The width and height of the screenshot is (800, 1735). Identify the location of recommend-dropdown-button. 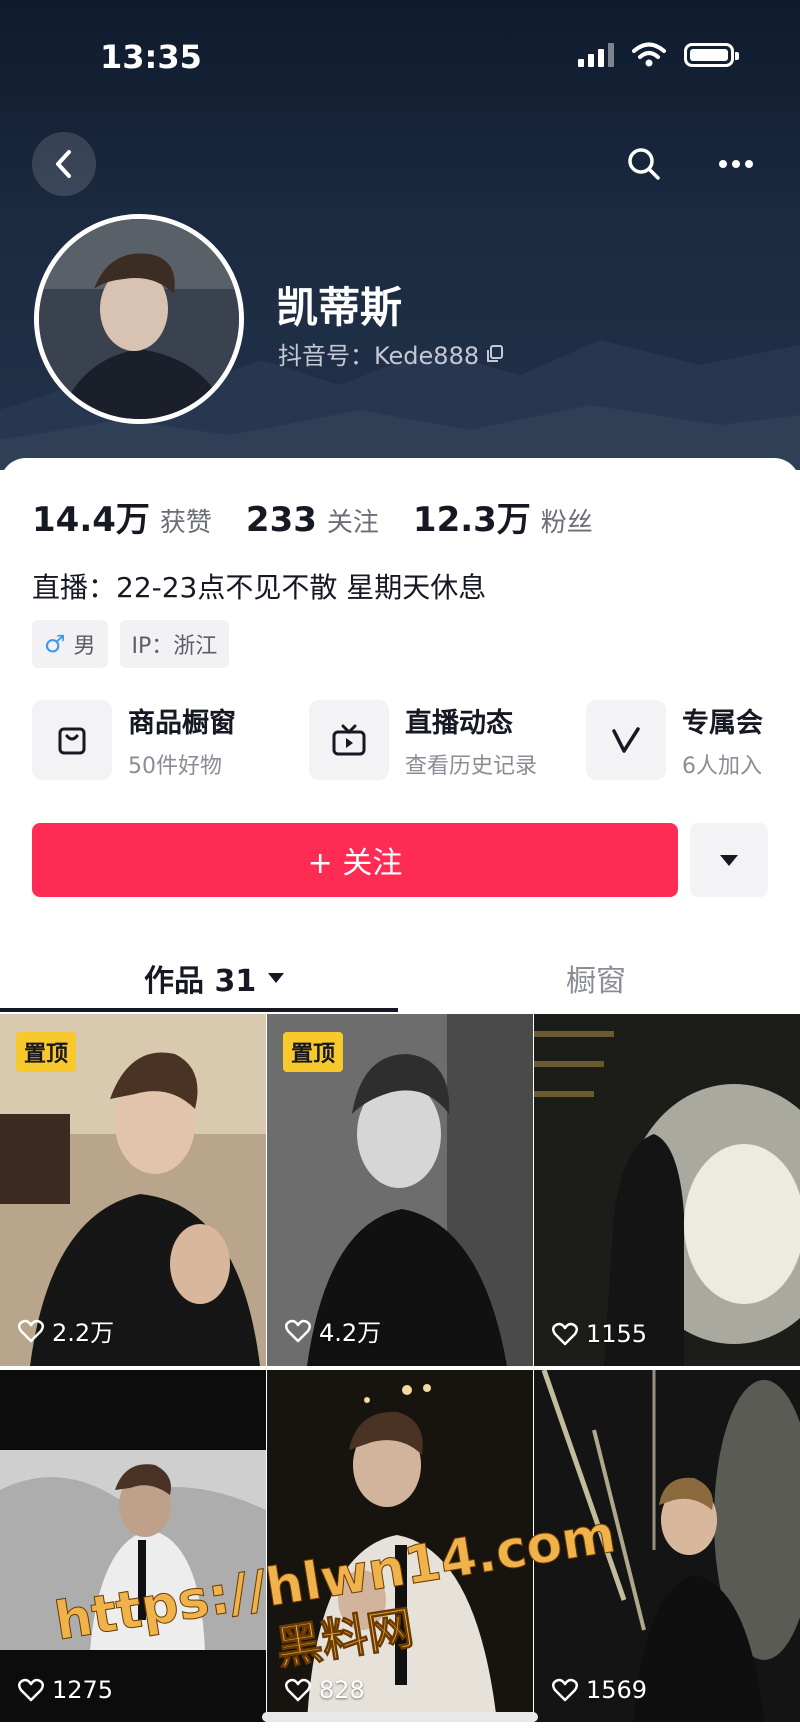
(729, 860).